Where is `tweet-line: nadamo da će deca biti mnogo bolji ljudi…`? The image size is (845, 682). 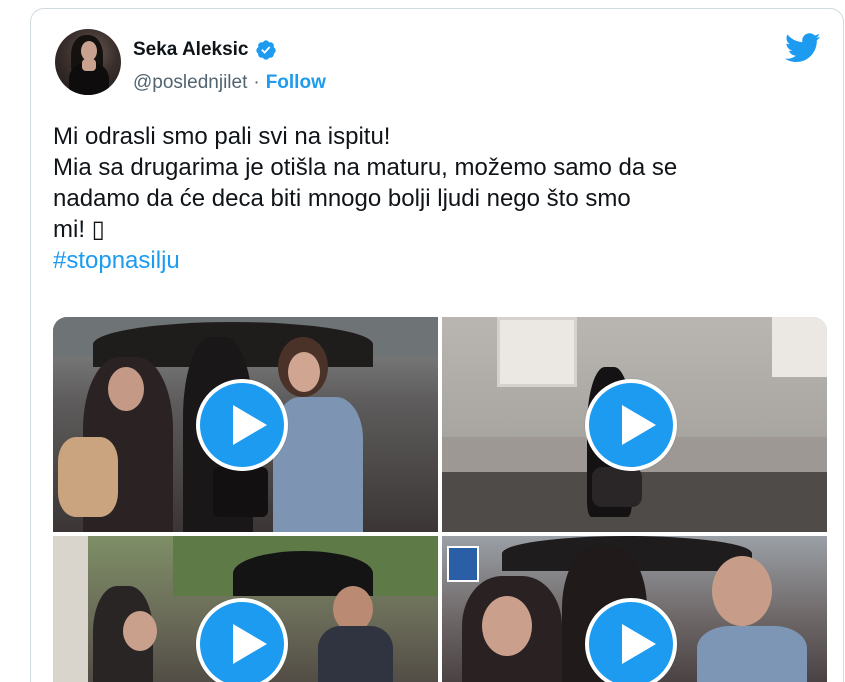
tweet-line: nadamo da će deca biti mnogo bolji ljudi… is located at coordinates (342, 198).